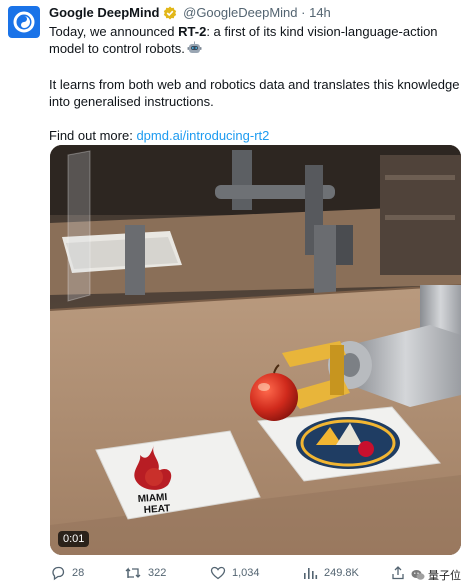  Describe the element at coordinates (341, 573) in the screenshot. I see `views-count: 249.8K` at that location.